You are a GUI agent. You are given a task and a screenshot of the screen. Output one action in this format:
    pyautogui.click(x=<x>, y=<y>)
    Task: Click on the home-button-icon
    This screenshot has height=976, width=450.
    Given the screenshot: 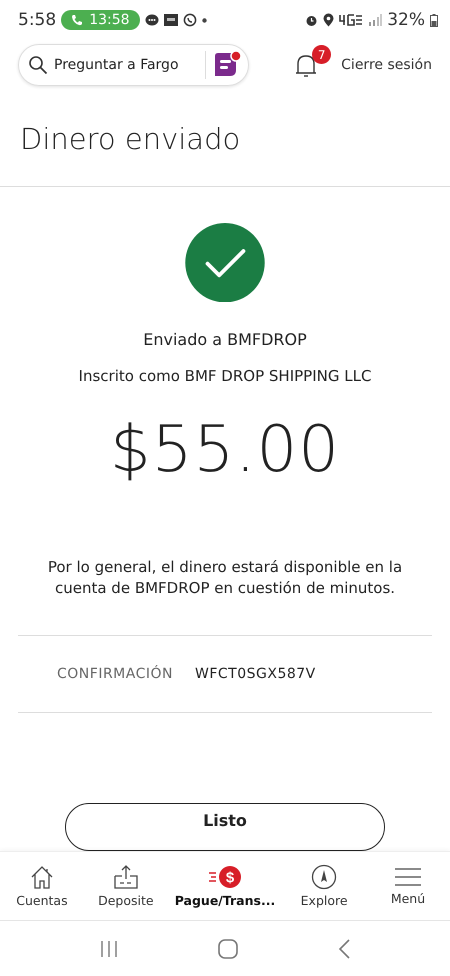 What is the action you would take?
    pyautogui.click(x=228, y=949)
    